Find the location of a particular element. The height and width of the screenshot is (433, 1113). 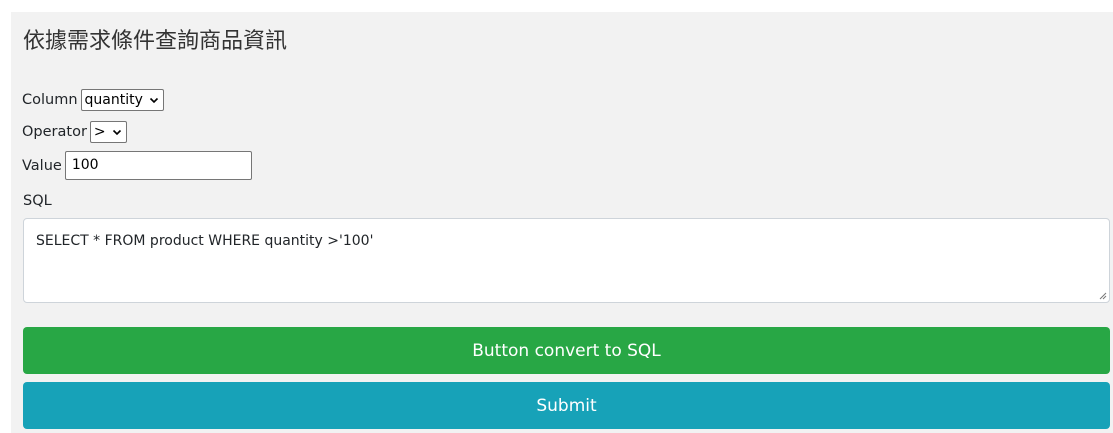

submit-button: Submit is located at coordinates (566, 405).